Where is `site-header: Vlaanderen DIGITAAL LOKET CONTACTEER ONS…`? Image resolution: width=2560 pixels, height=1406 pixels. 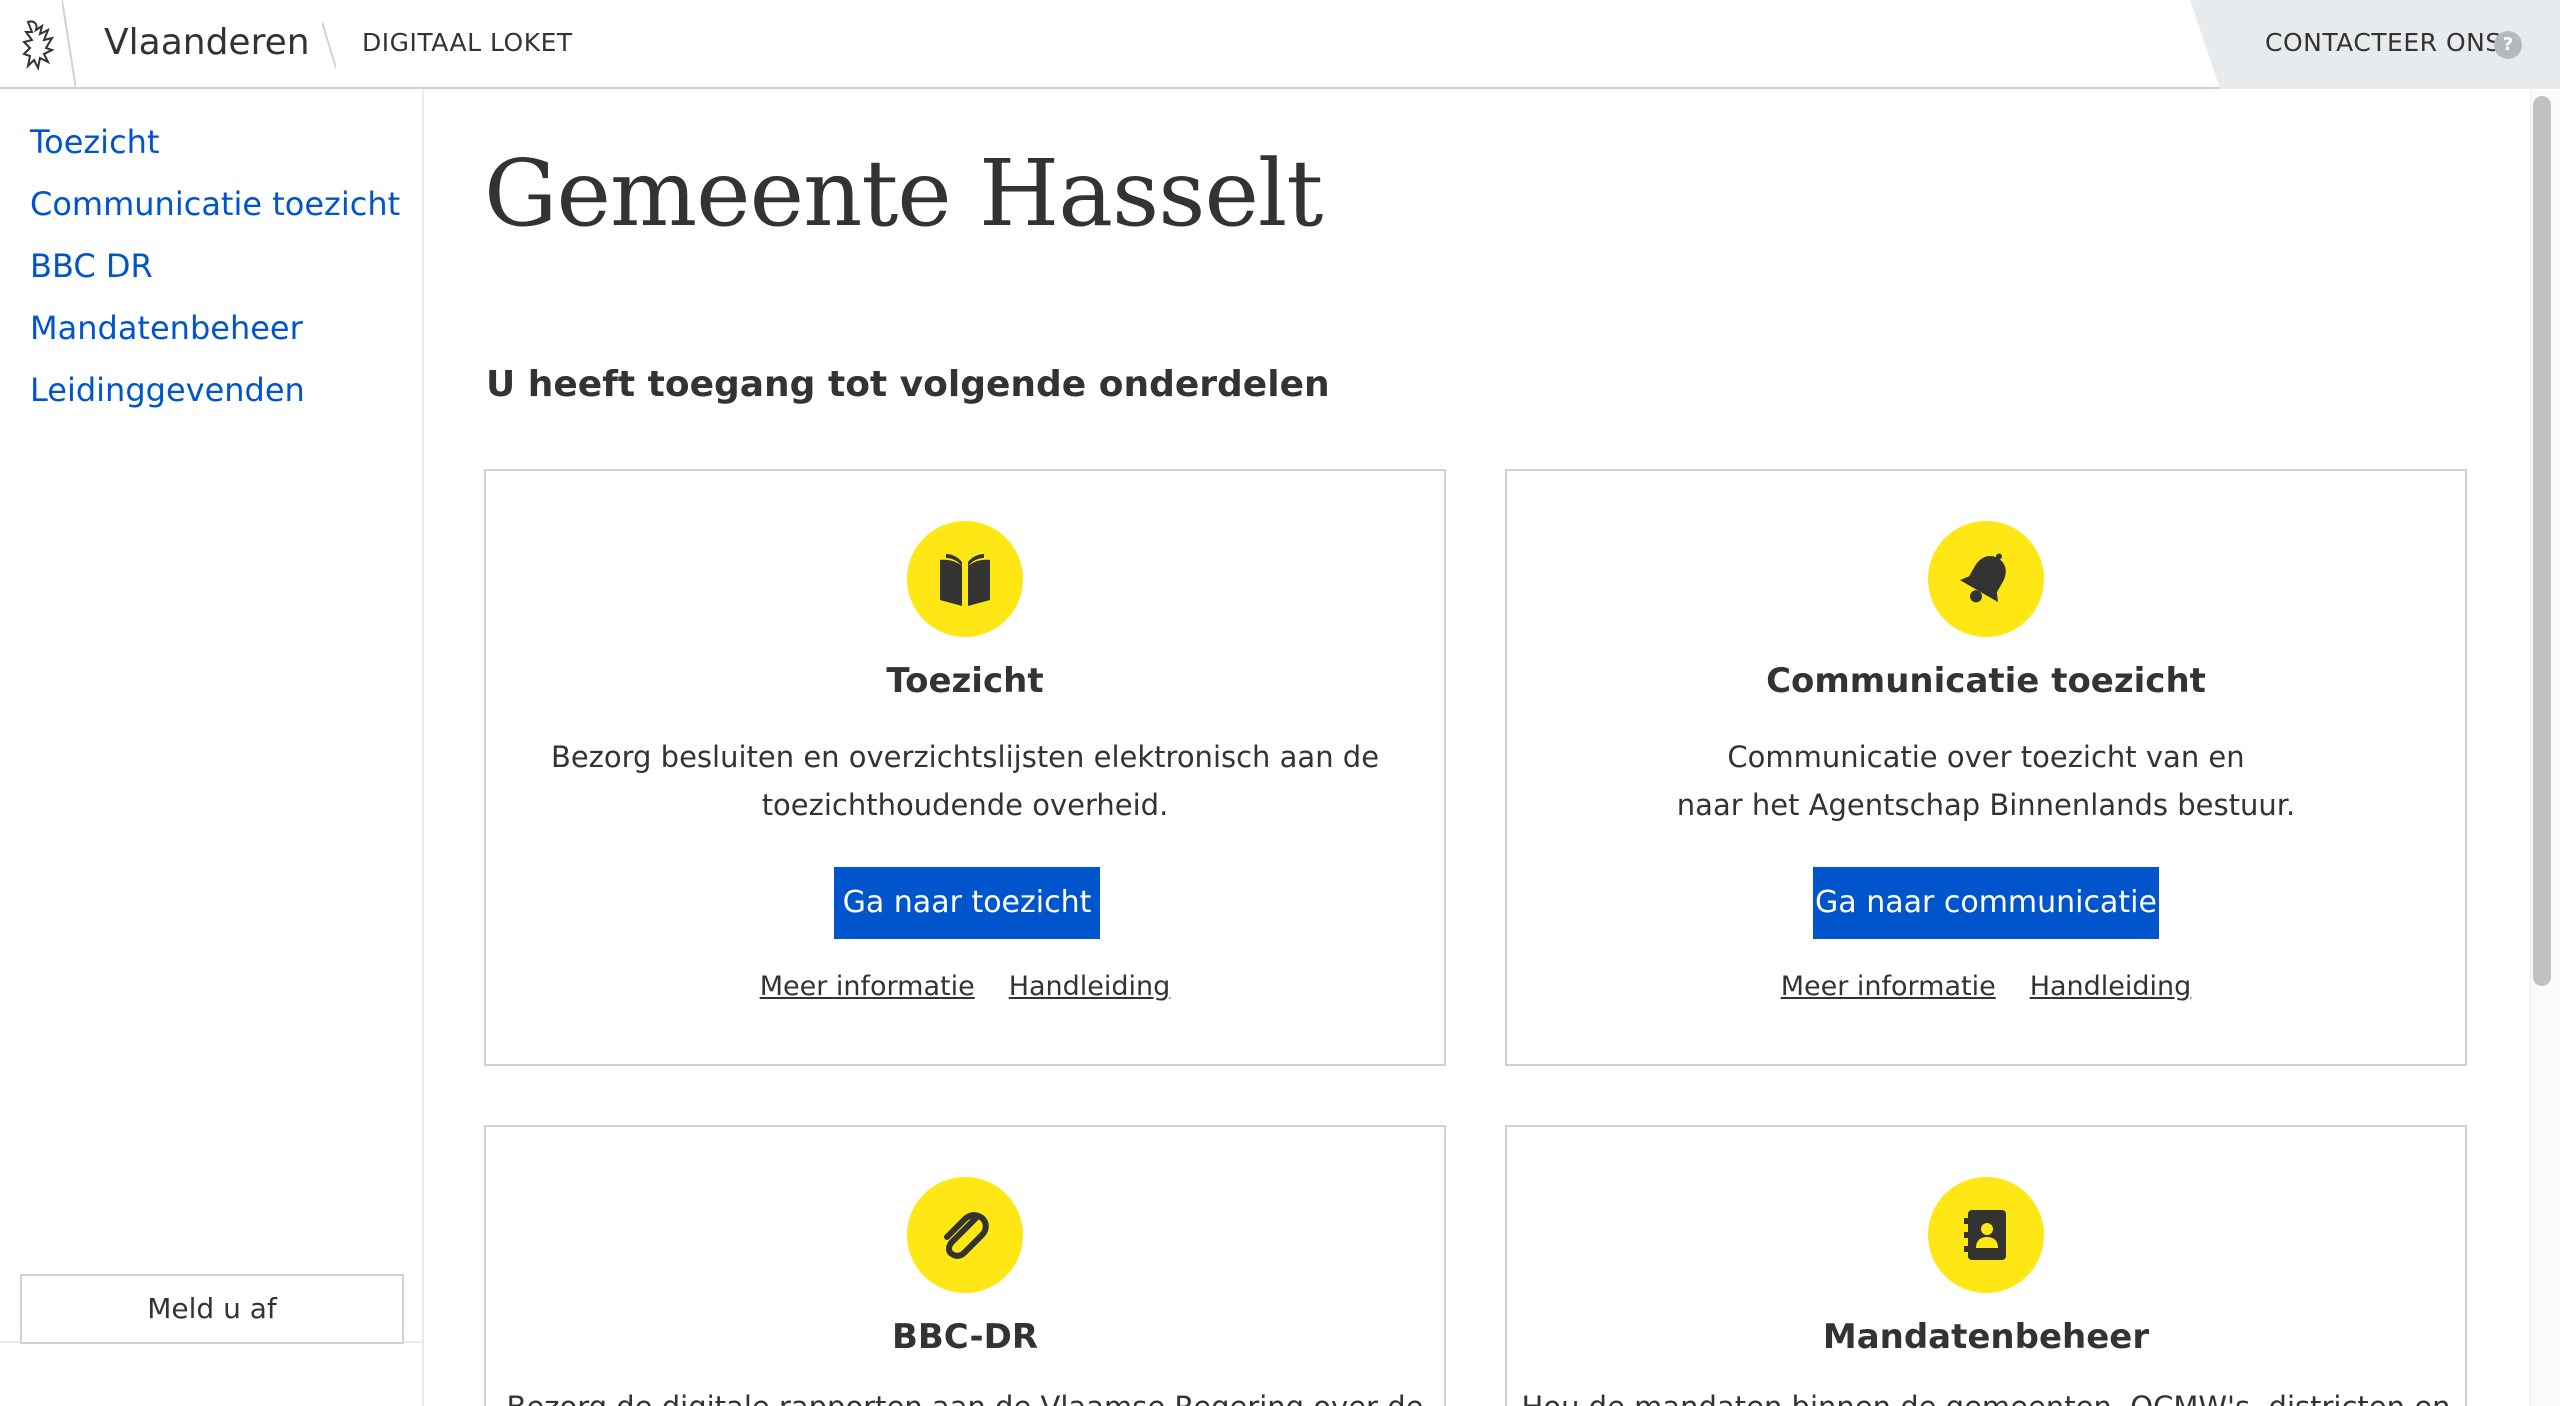
site-header: Vlaanderen DIGITAAL LOKET CONTACTEER ONS… is located at coordinates (1280, 44).